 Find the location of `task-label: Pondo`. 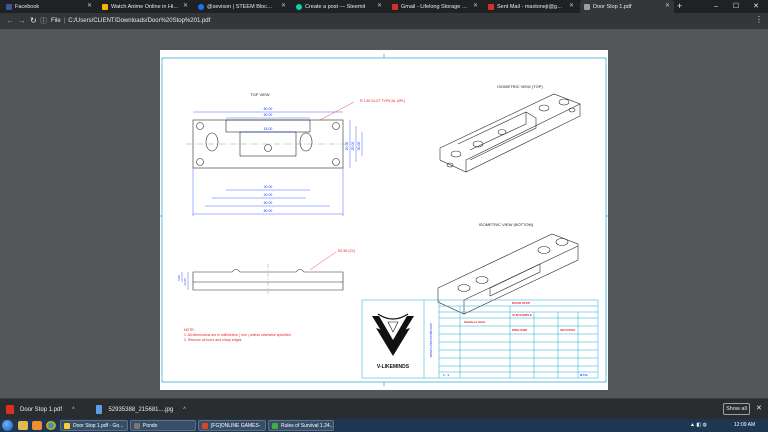

task-label: Pondo is located at coordinates (150, 425).